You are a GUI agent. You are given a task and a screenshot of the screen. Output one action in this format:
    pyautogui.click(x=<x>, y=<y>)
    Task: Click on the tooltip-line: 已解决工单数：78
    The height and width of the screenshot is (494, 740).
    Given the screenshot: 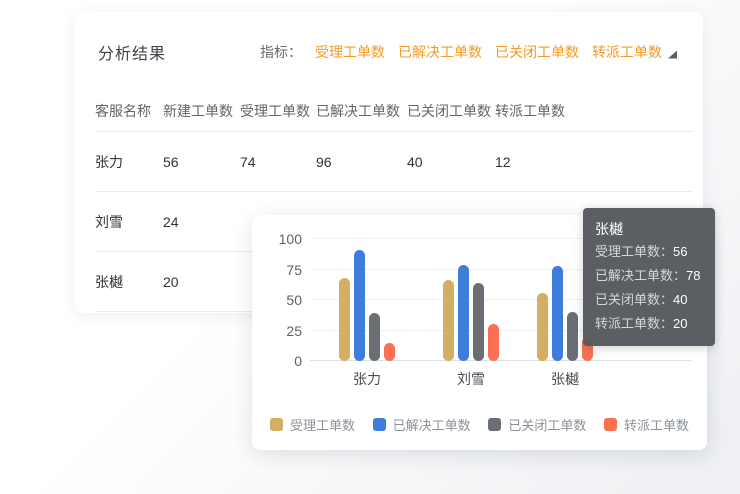 What is the action you would take?
    pyautogui.click(x=649, y=276)
    